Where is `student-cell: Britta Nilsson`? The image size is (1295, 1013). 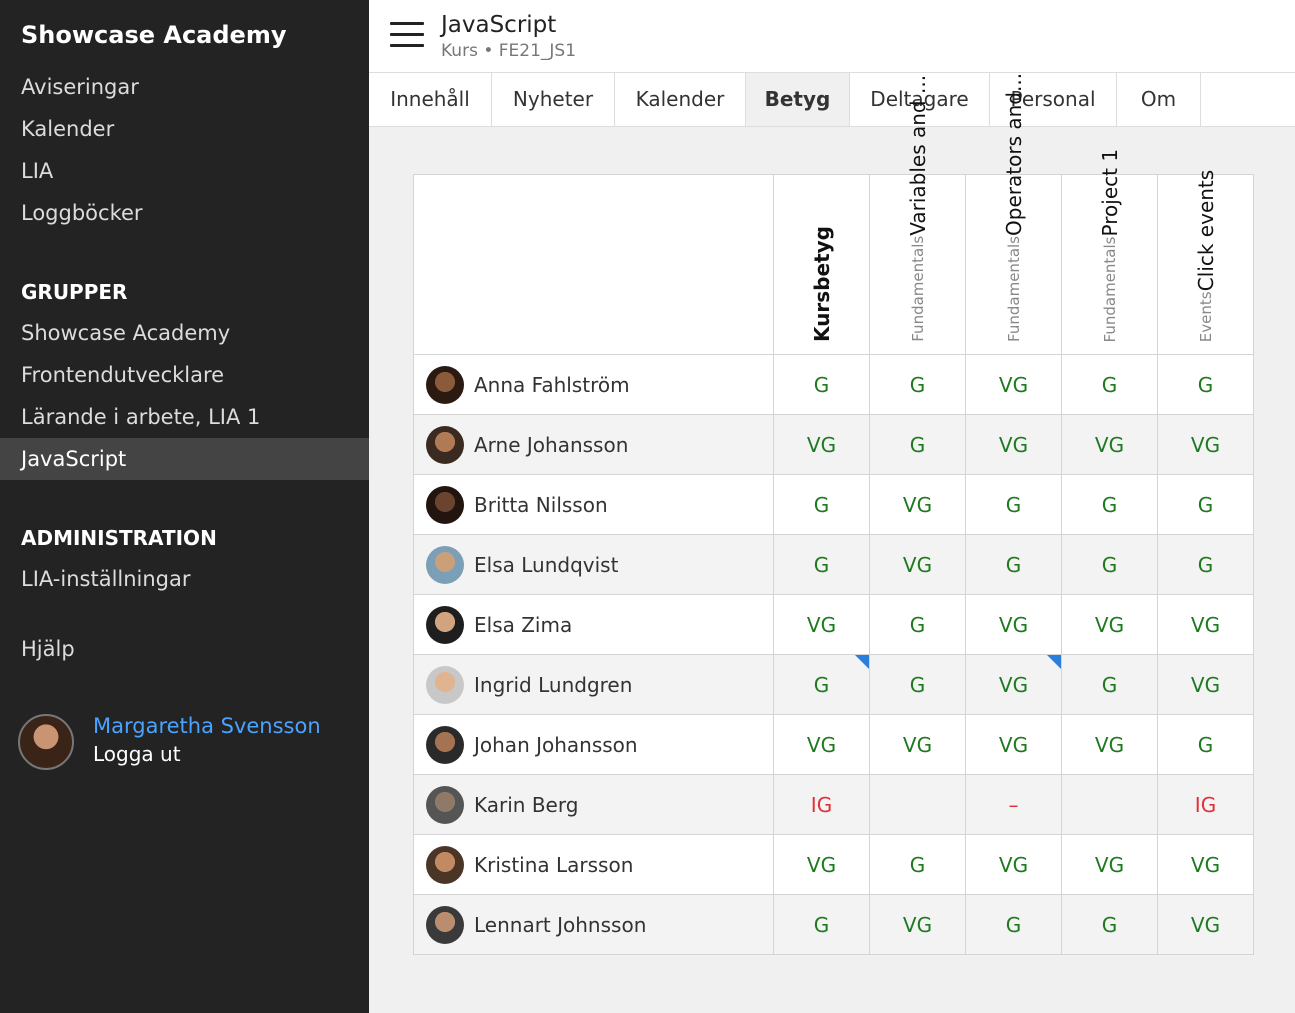
student-cell: Britta Nilsson is located at coordinates (593, 504).